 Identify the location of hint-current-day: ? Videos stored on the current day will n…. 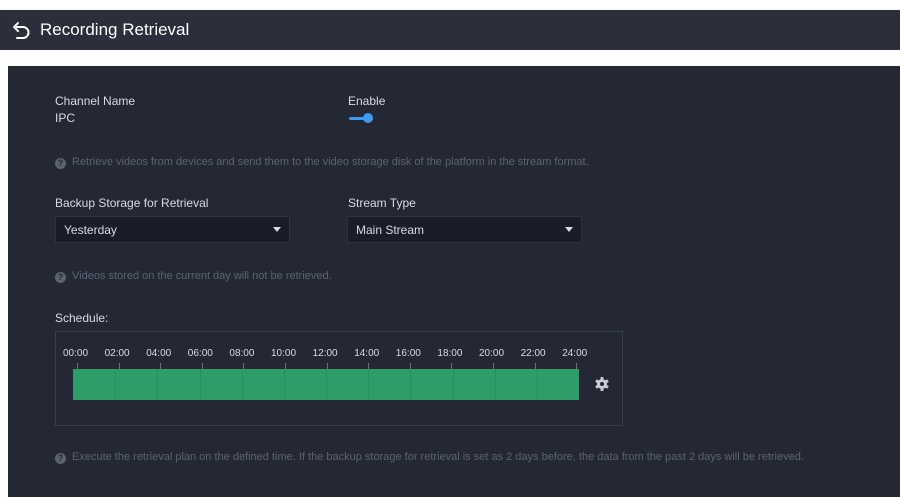
(193, 276).